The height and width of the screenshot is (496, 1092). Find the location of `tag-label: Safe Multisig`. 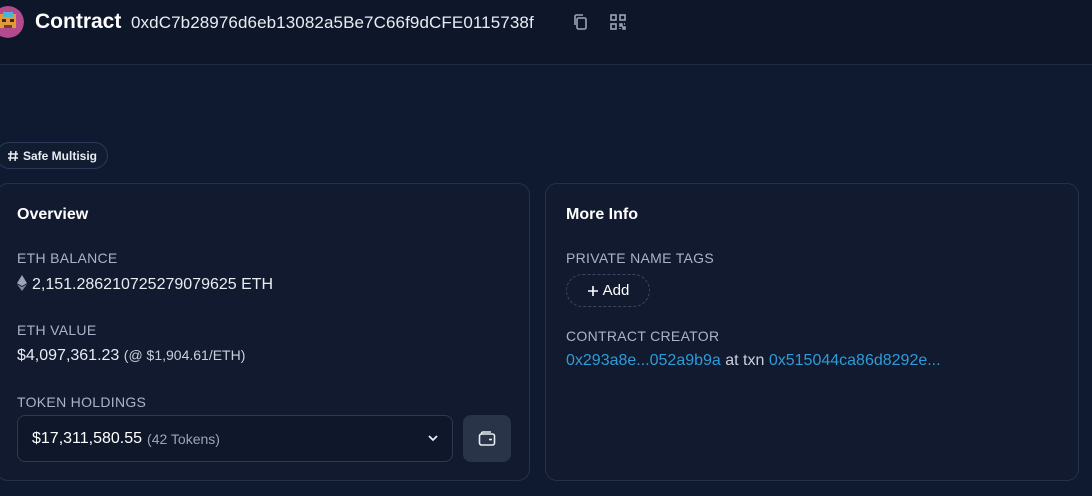

tag-label: Safe Multisig is located at coordinates (60, 155).